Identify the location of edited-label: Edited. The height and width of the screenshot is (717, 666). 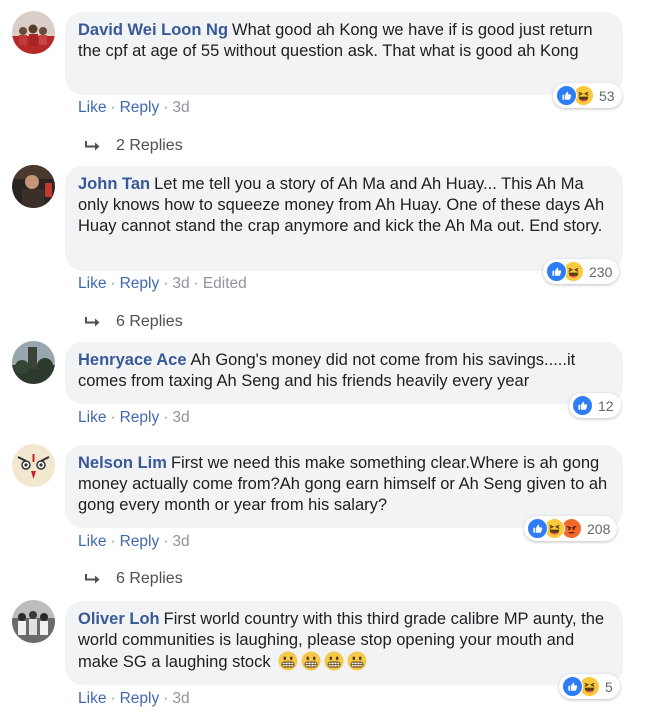
(225, 283).